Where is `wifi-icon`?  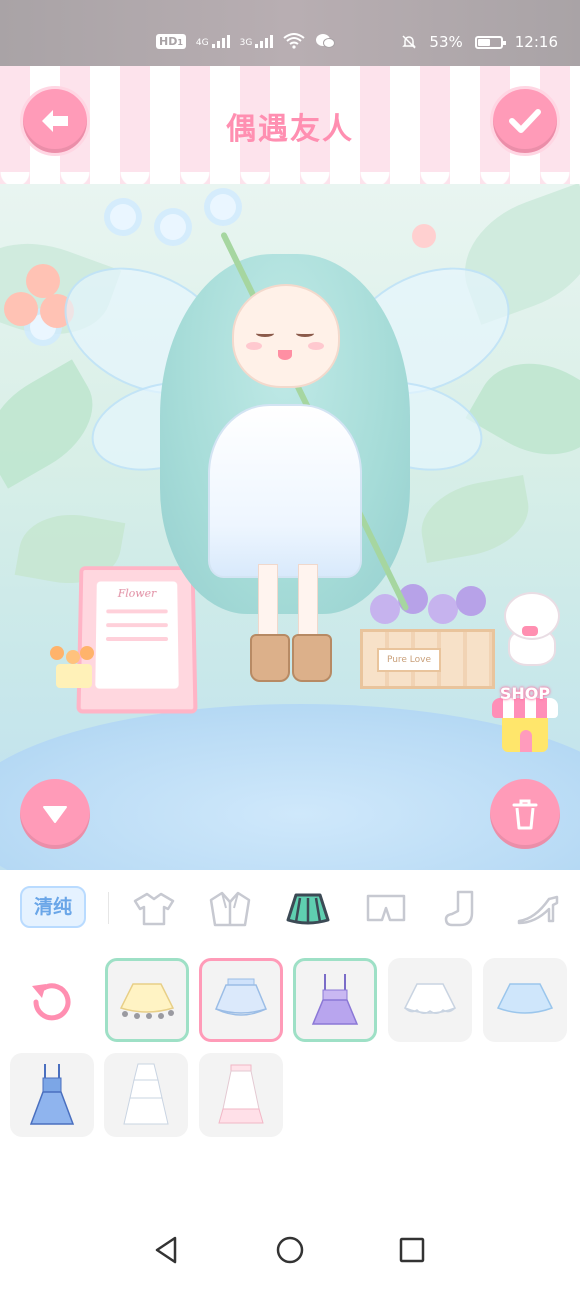 wifi-icon is located at coordinates (294, 41).